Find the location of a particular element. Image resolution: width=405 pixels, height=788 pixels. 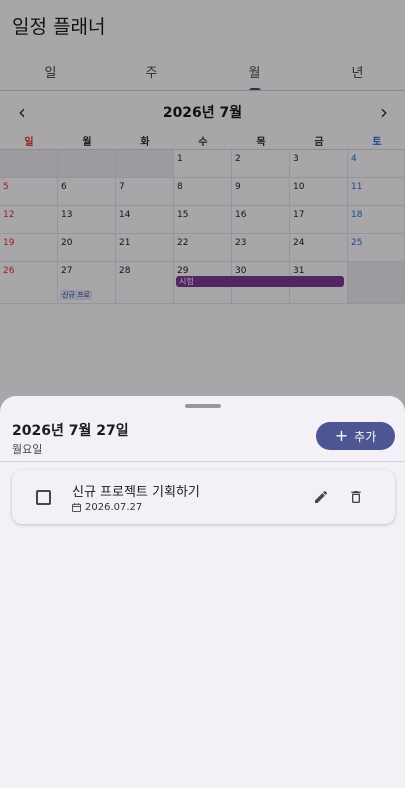

task-card: 신규 프로젝트 기획하기 2026.07.27 is located at coordinates (203, 497).